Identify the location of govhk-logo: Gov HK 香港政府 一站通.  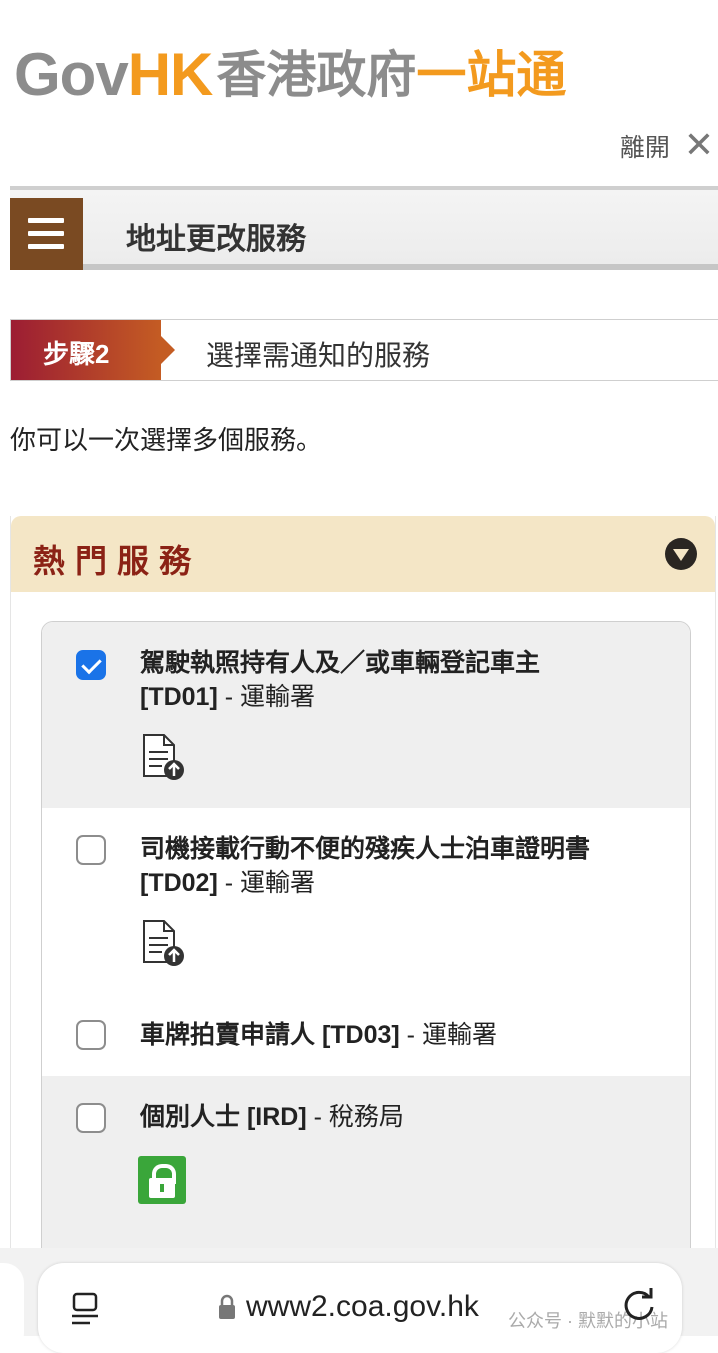
(290, 75).